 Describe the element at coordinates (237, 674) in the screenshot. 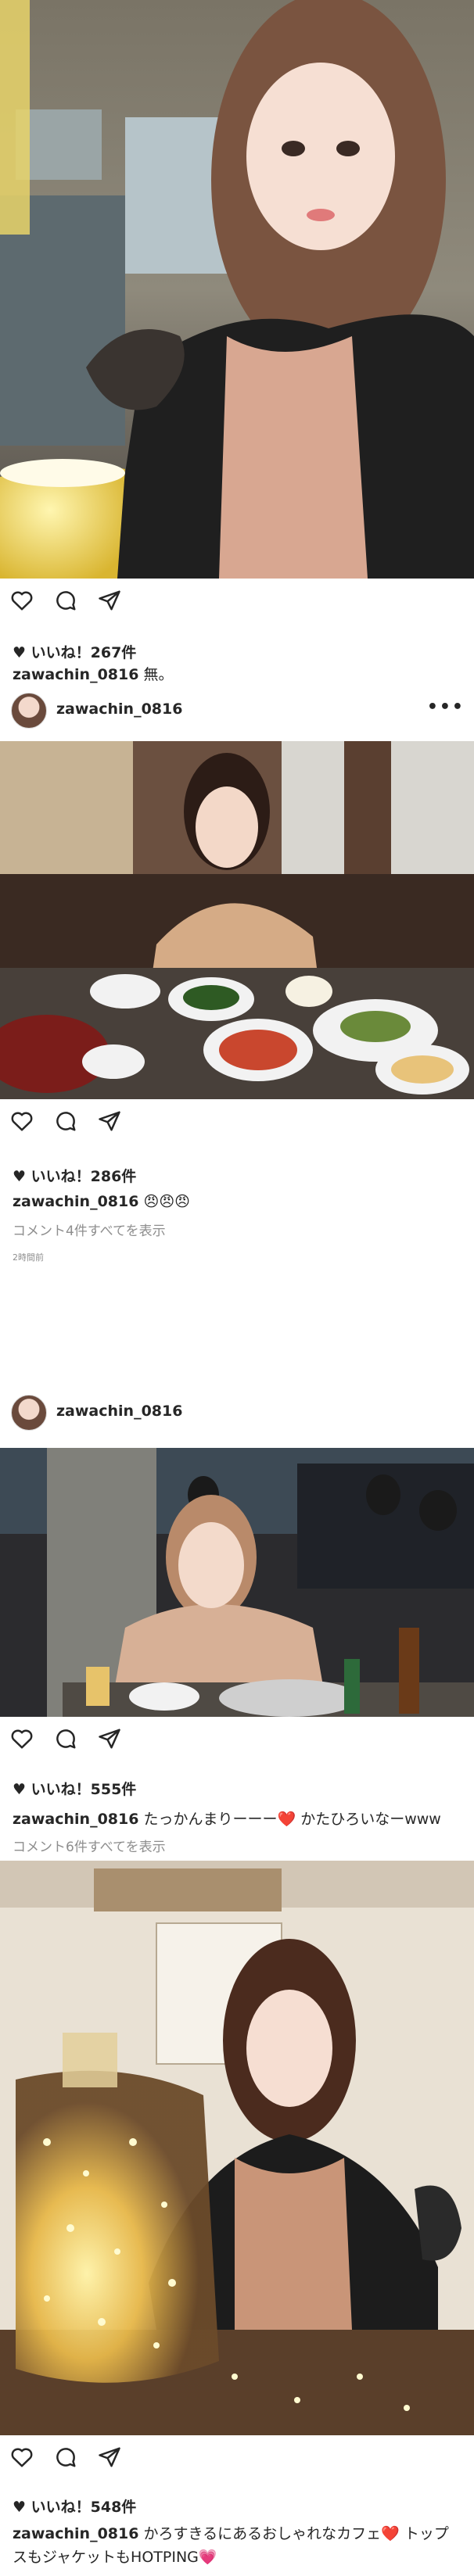

I see `caption: zawachin_0816 無。` at that location.